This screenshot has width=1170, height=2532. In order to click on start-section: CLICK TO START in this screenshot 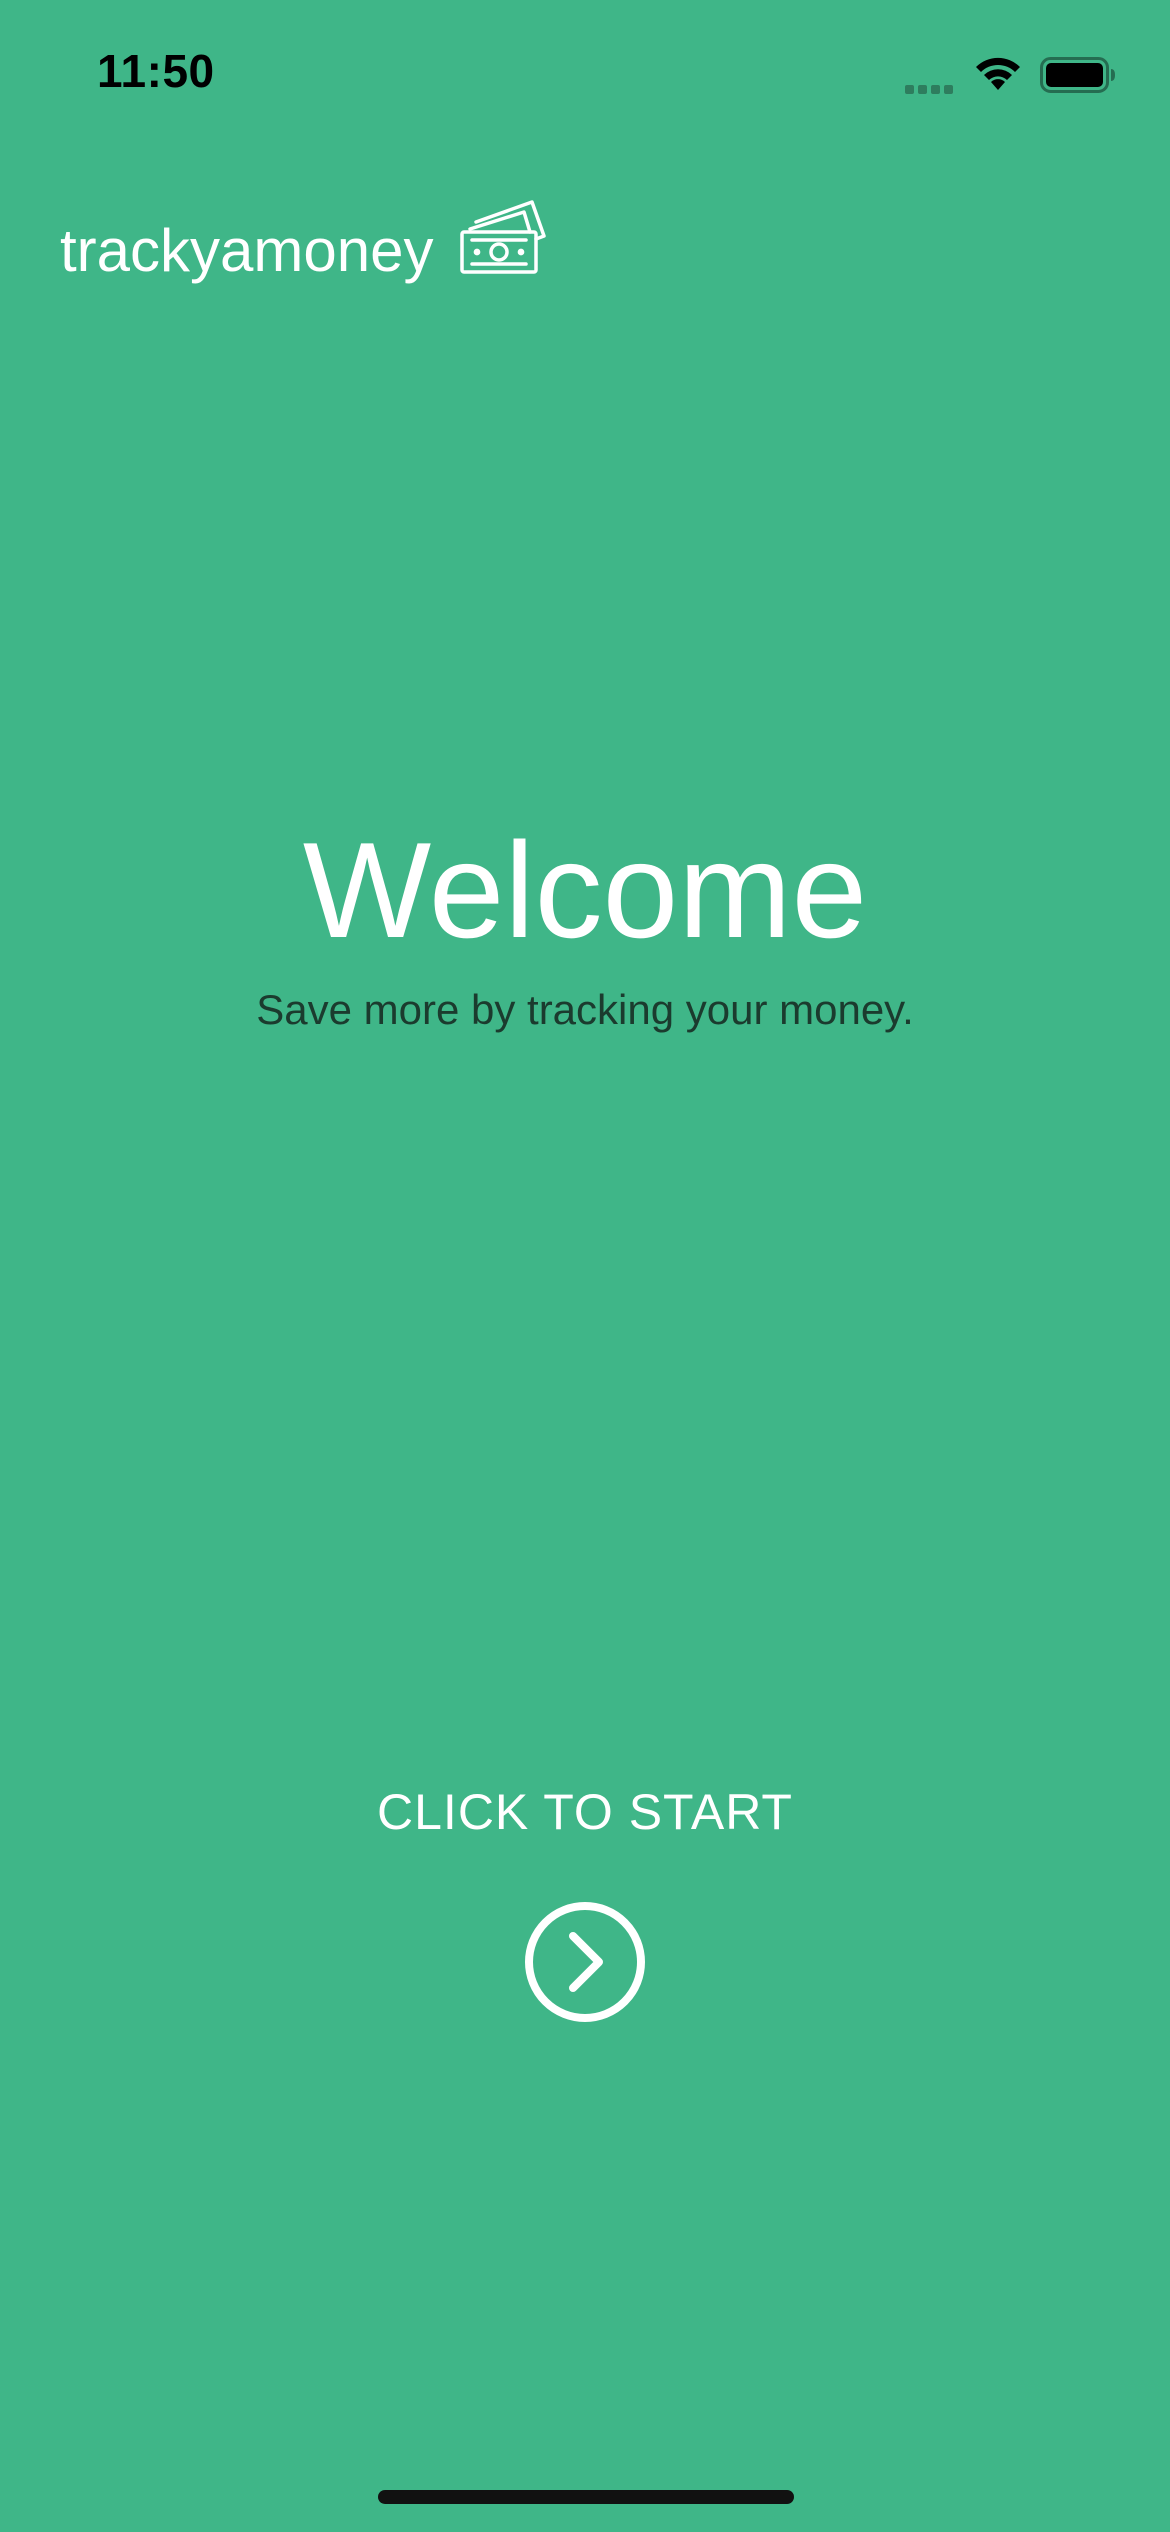, I will do `click(585, 1910)`.